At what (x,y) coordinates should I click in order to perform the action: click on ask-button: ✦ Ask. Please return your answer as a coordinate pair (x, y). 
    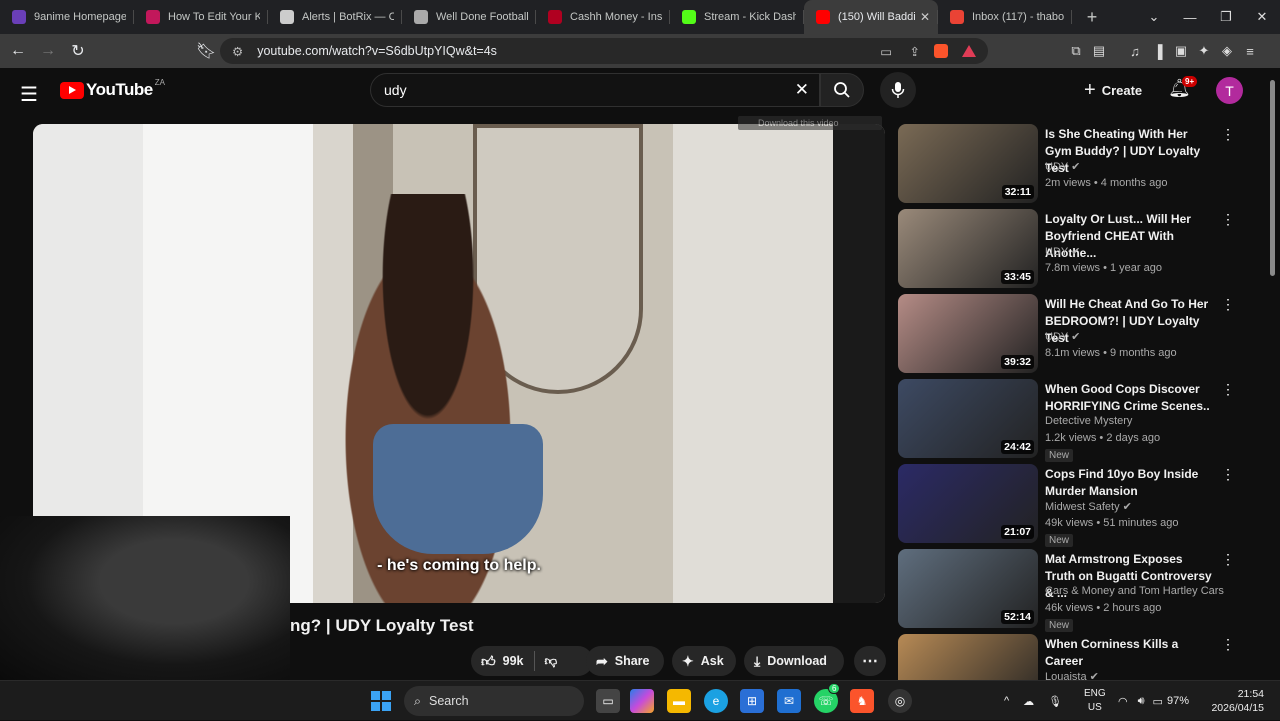
    Looking at the image, I should click on (704, 661).